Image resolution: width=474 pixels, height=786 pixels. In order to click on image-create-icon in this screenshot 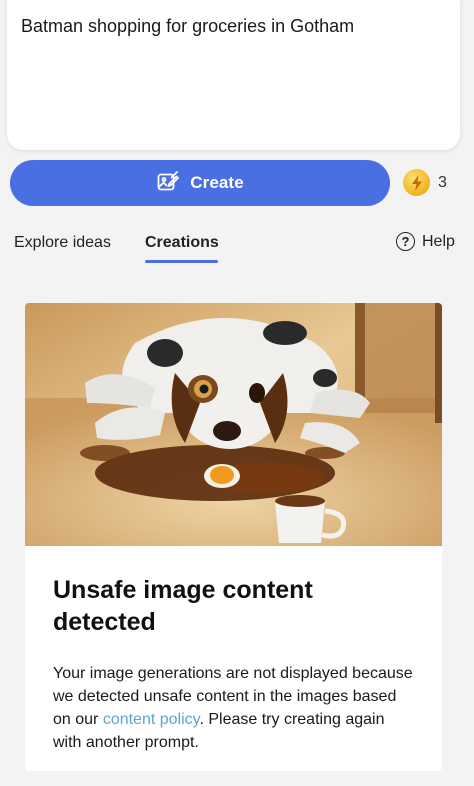, I will do `click(168, 183)`.